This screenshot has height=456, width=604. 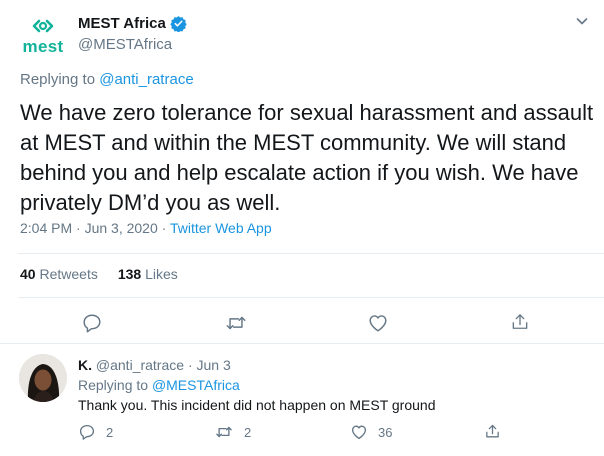 What do you see at coordinates (110, 432) in the screenshot?
I see `reply-reply-count: 2` at bounding box center [110, 432].